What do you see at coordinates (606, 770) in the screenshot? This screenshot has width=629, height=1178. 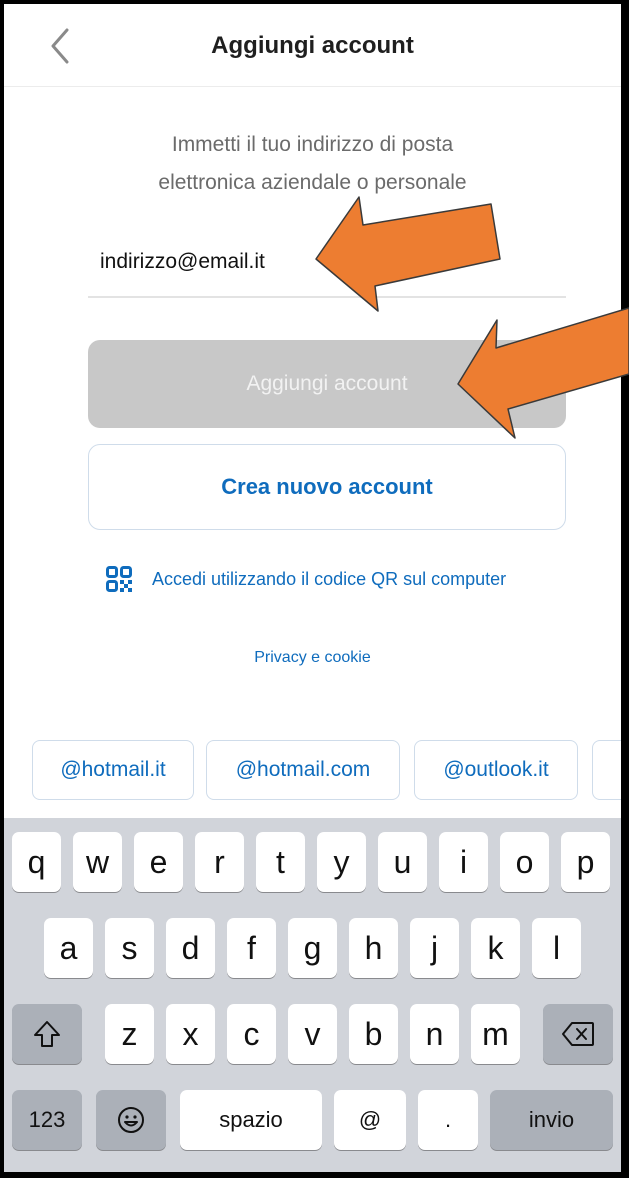 I see `suggestion-more` at bounding box center [606, 770].